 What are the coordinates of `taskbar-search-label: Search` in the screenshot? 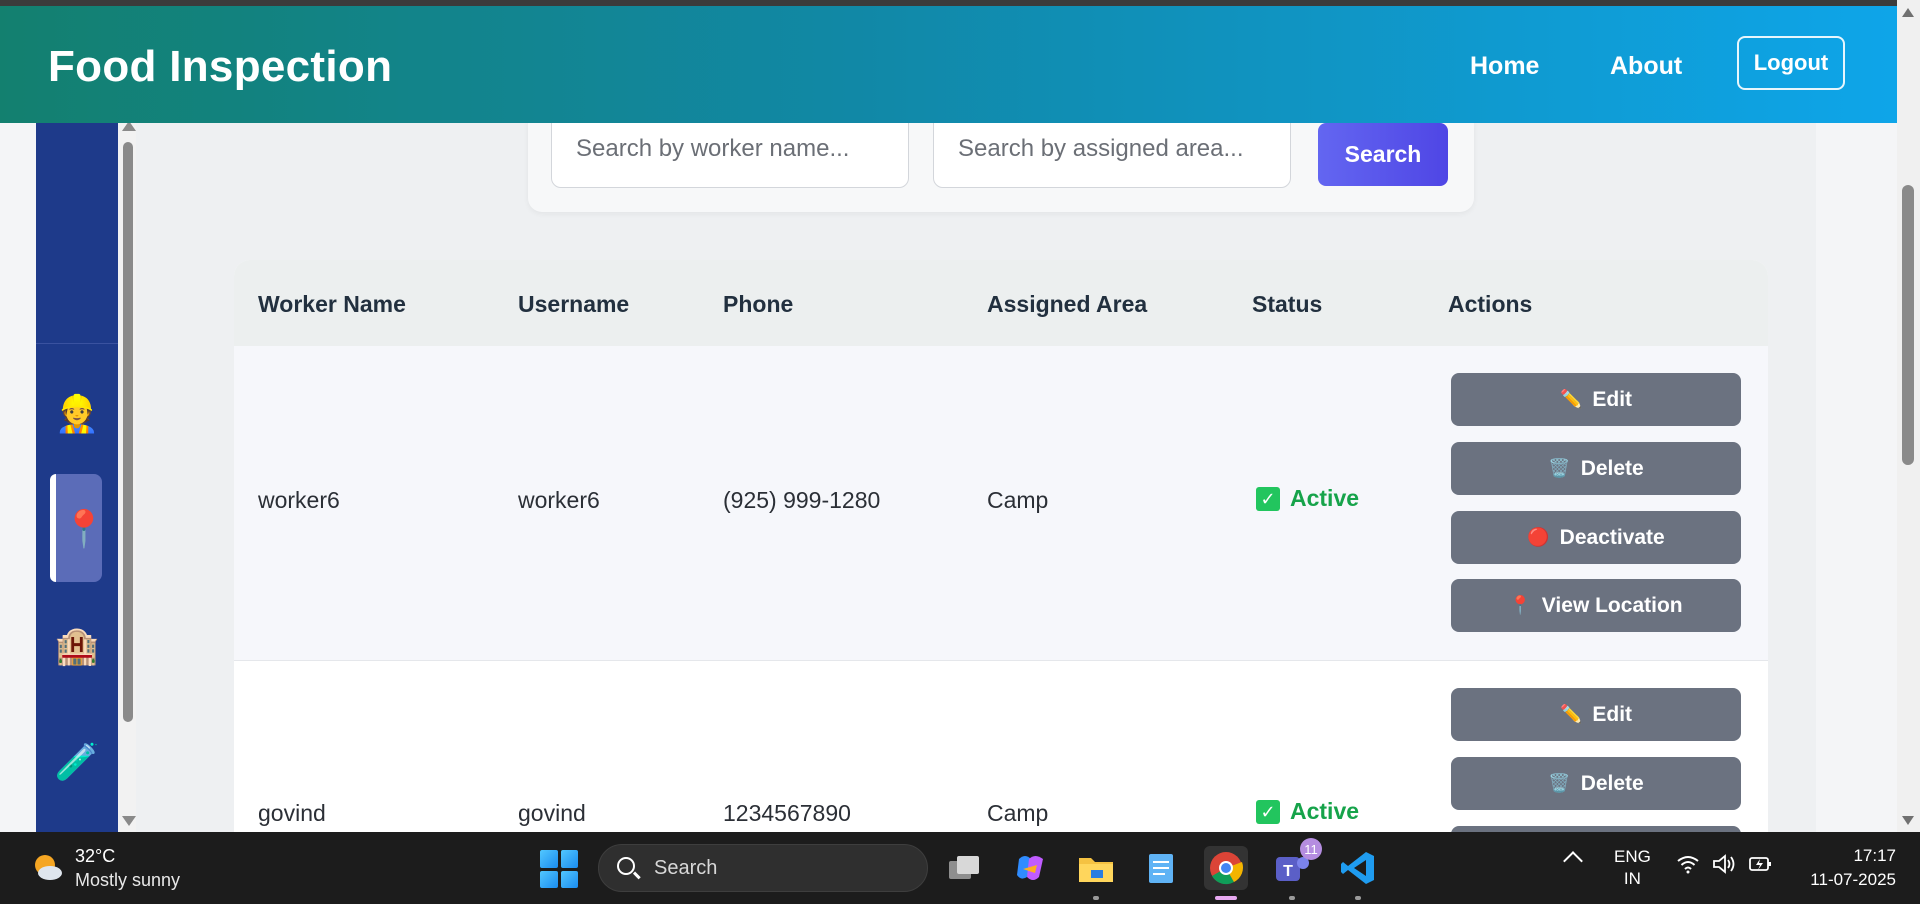 It's located at (686, 868).